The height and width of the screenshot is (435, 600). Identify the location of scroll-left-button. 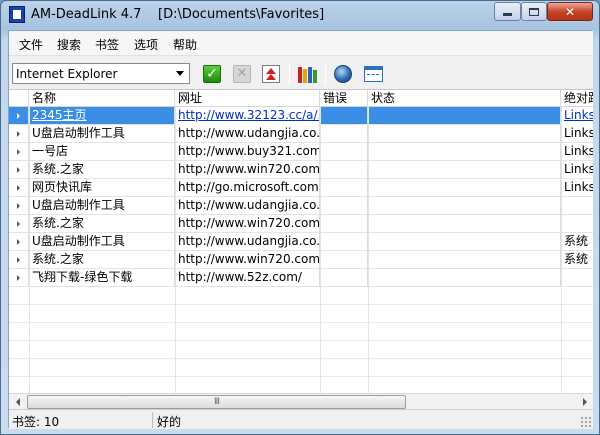
(17, 401).